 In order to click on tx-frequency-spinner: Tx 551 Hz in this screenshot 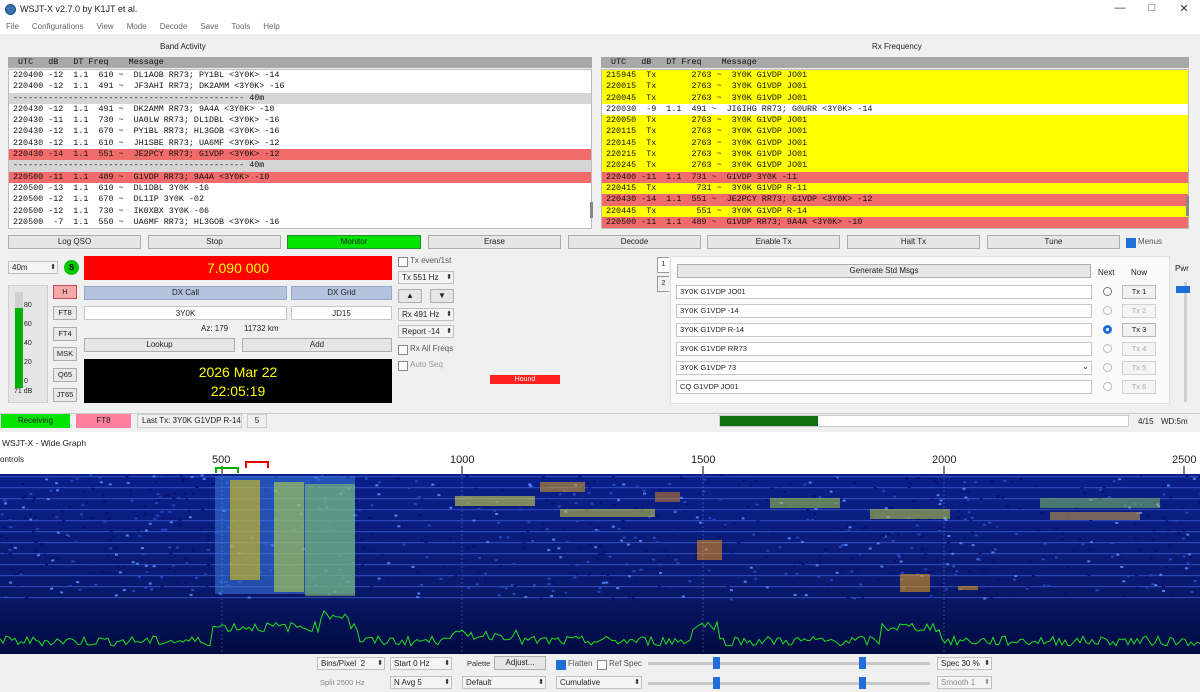, I will do `click(426, 277)`.